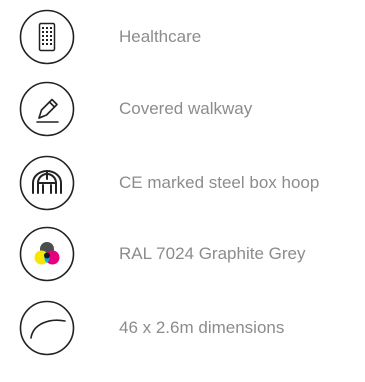 This screenshot has width=365, height=382. I want to click on feature-item-healthcare: Healthcare, so click(182, 37).